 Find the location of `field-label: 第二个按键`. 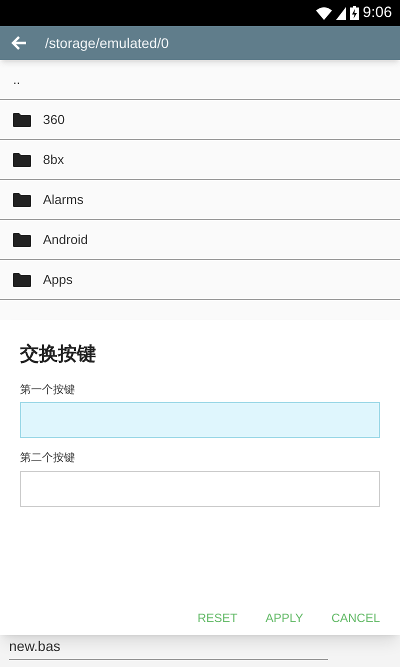

field-label: 第二个按键 is located at coordinates (48, 458).